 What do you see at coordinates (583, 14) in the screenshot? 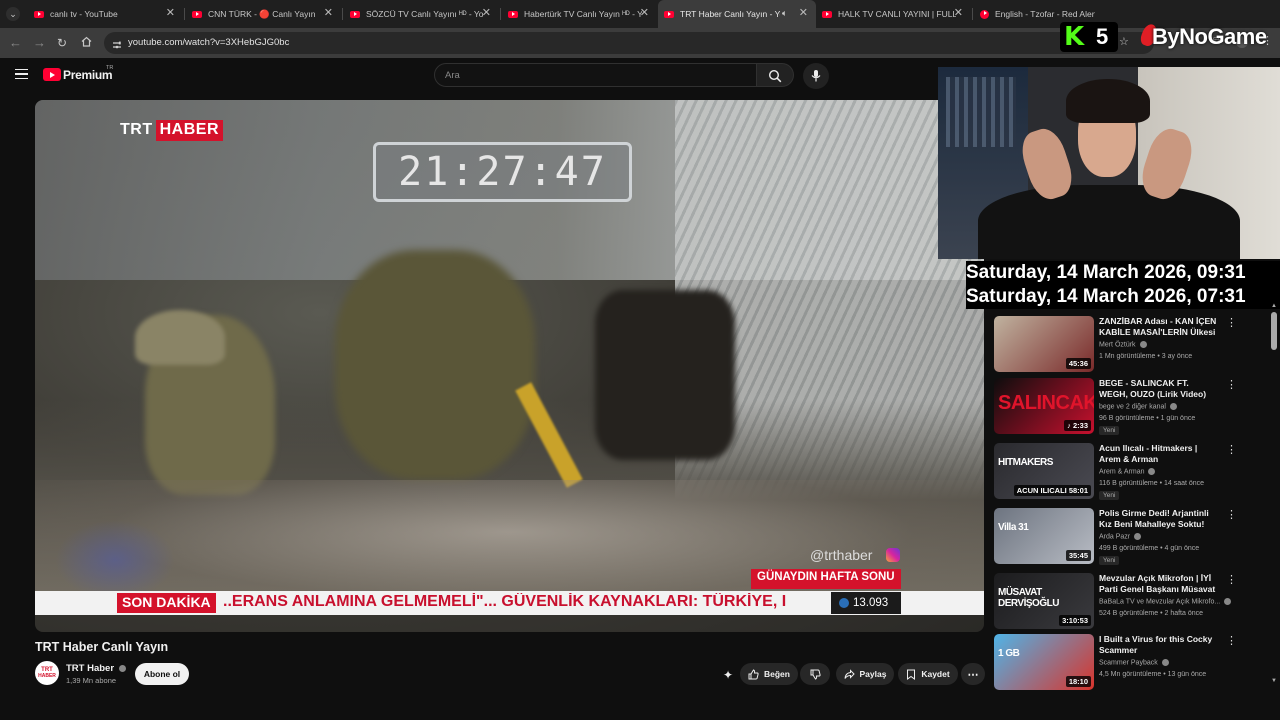
I see `tab-title: Habertürk TV Canlı Yayın ᴴᴰ - Yo` at bounding box center [583, 14].